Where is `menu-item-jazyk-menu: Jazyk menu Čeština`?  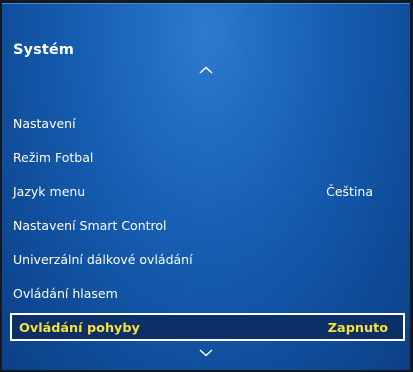 menu-item-jazyk-menu: Jazyk menu Čeština is located at coordinates (206, 192).